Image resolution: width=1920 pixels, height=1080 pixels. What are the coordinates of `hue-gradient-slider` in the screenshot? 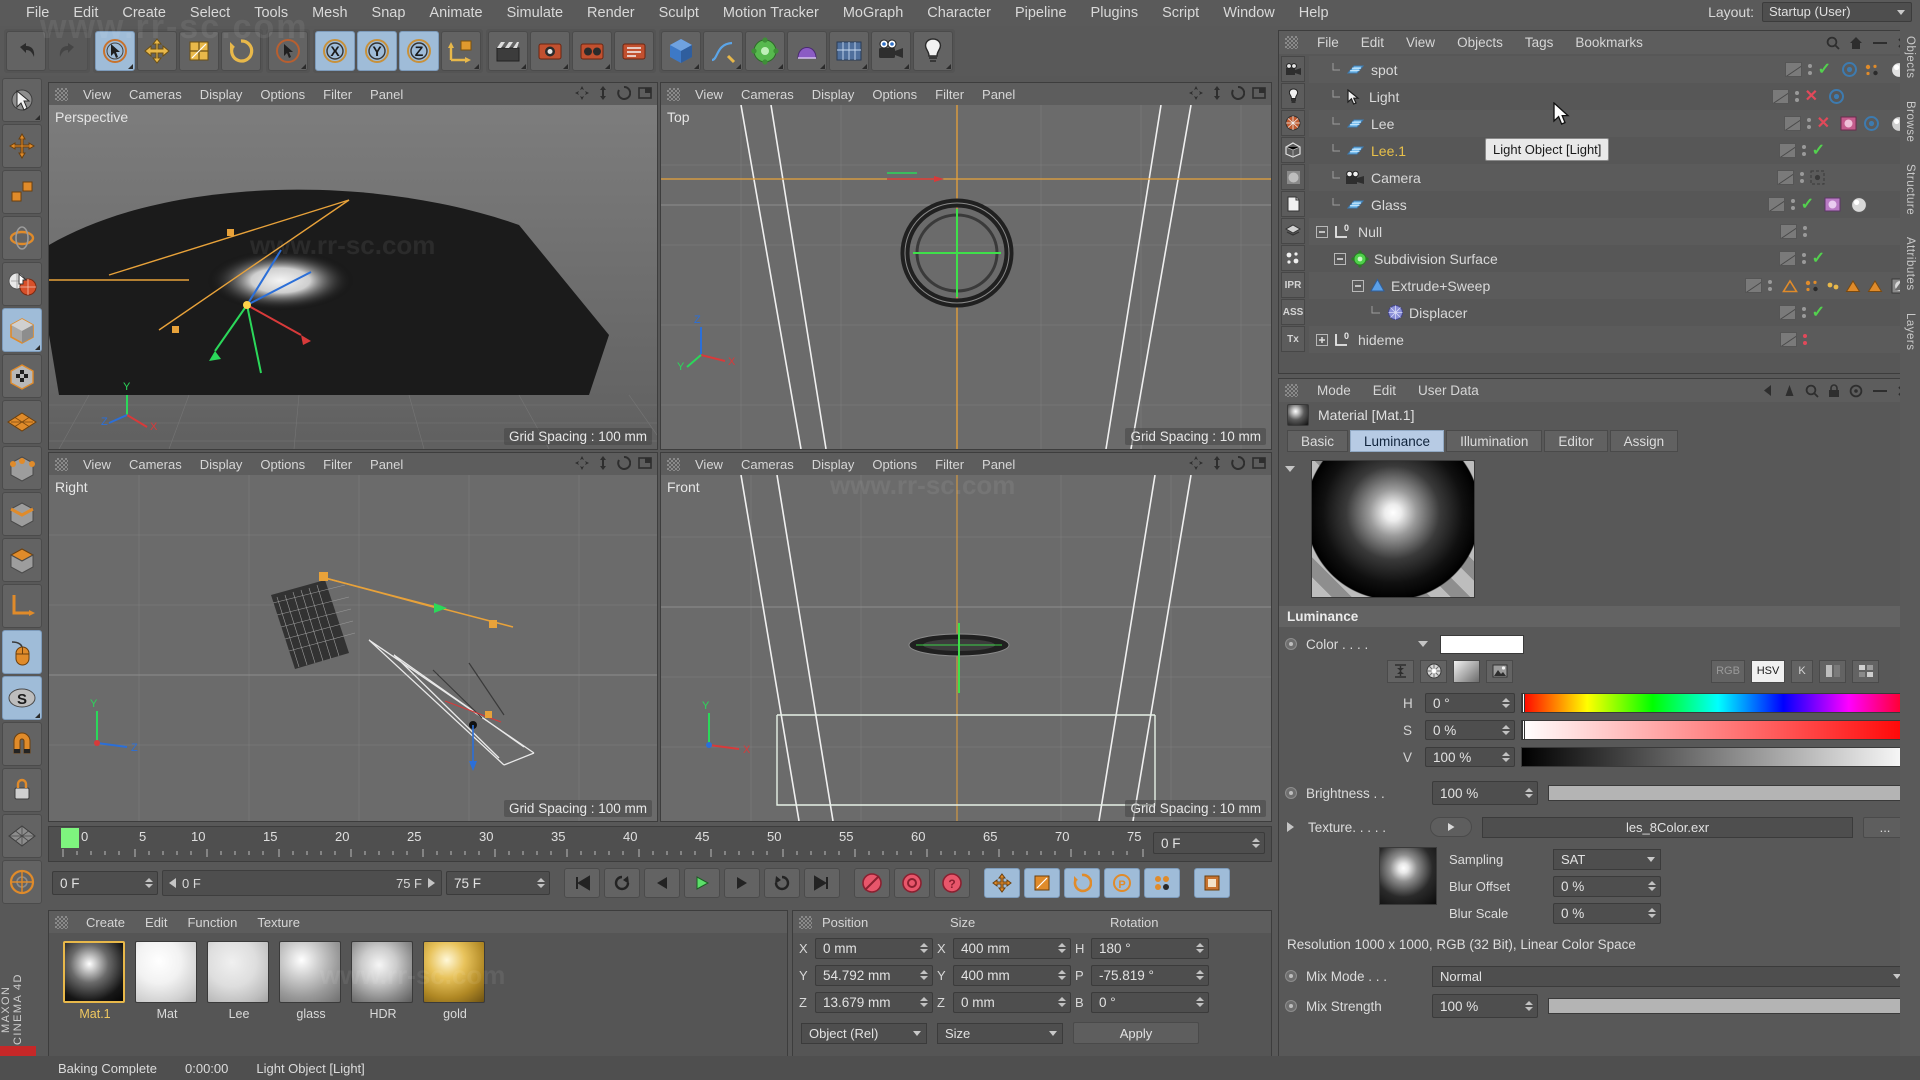 It's located at (1718, 703).